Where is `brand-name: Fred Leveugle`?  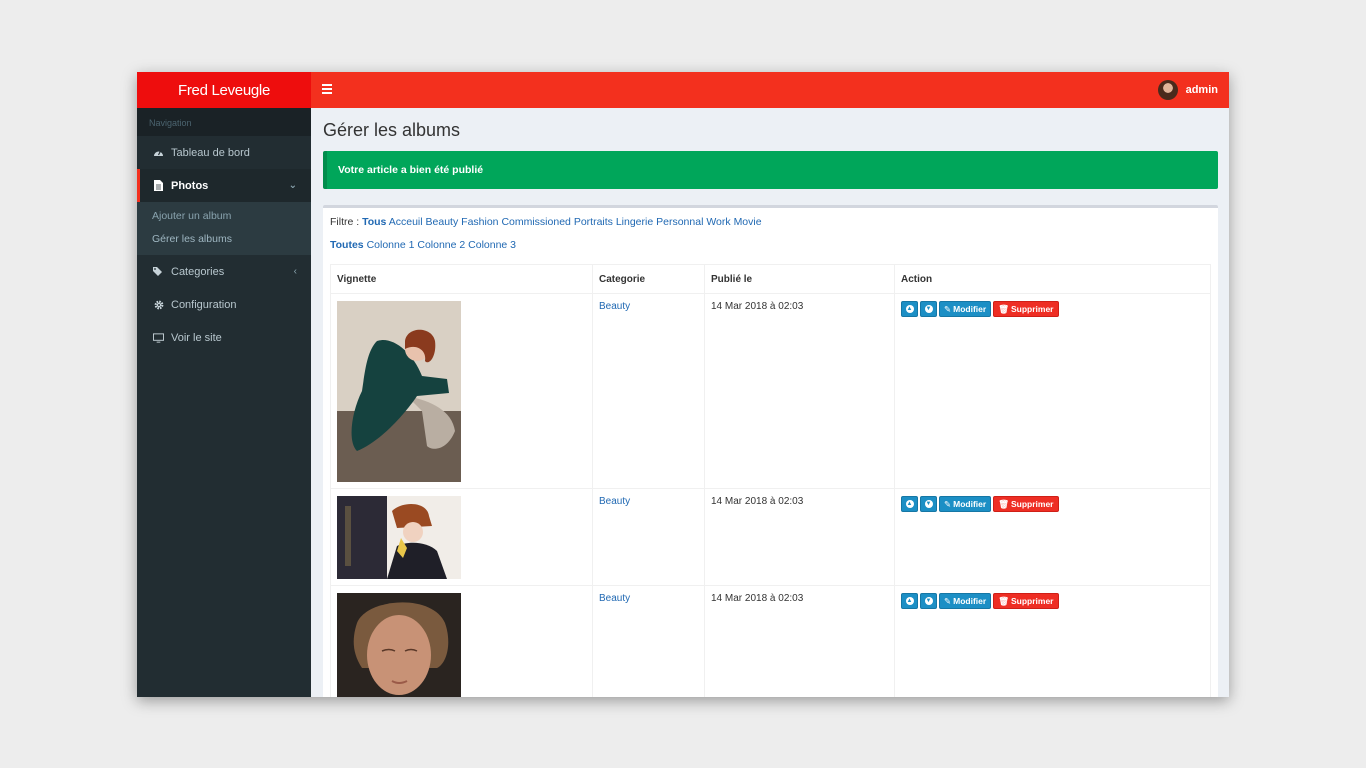 brand-name: Fred Leveugle is located at coordinates (224, 90).